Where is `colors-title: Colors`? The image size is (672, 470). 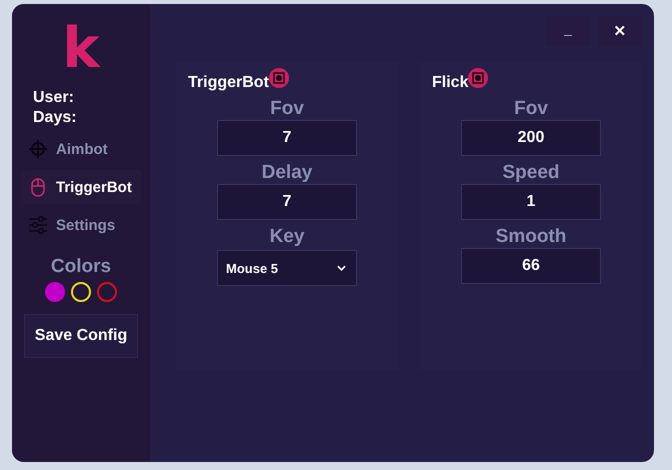 colors-title: Colors is located at coordinates (81, 267).